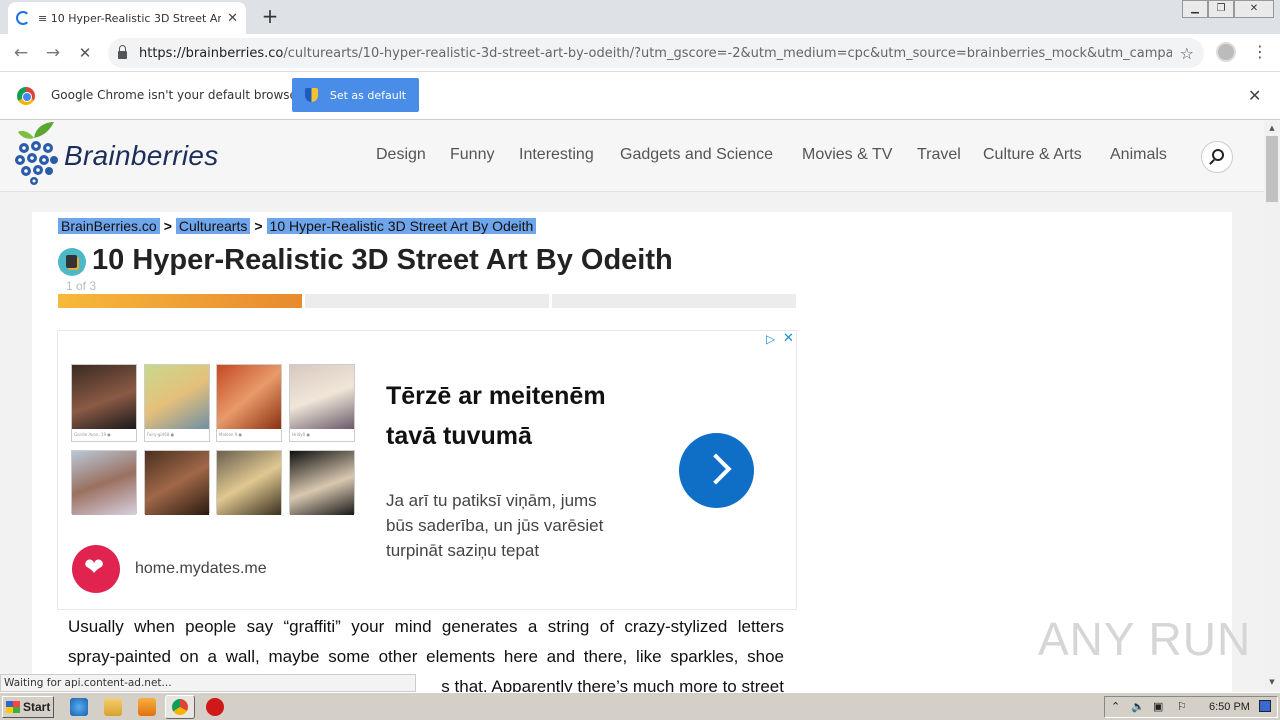 This screenshot has width=1280, height=720. What do you see at coordinates (249, 403) in the screenshot?
I see `ad-photo: Maleon 9 ●` at bounding box center [249, 403].